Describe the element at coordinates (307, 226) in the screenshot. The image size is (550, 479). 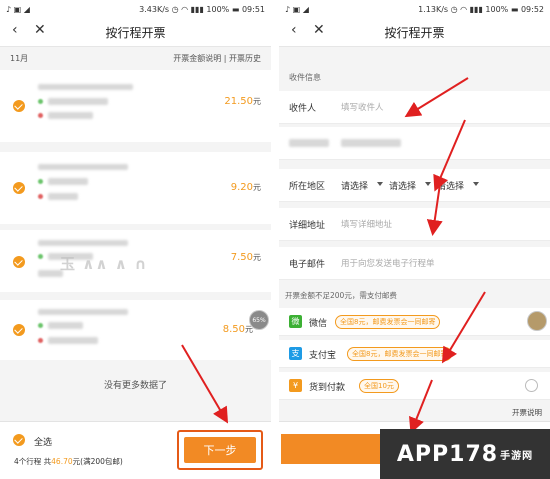
I see `address-label: 详细地址` at that location.